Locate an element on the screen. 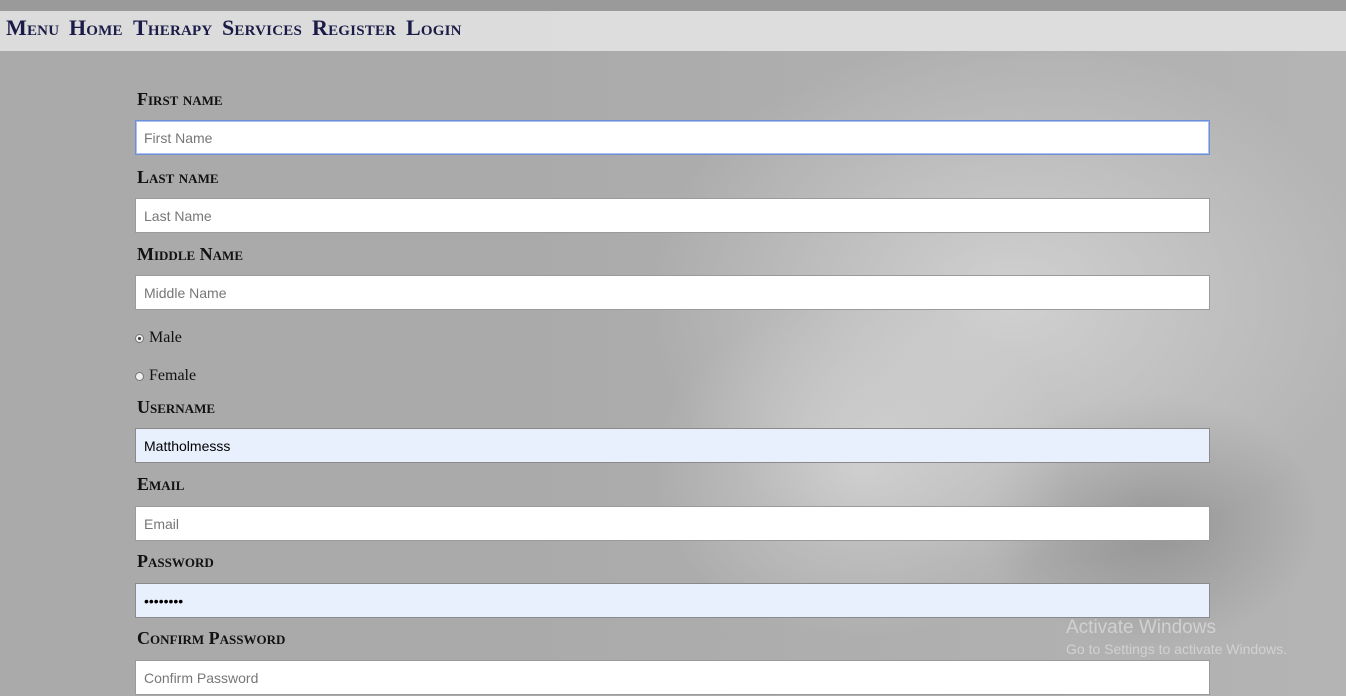  gender-female-option: Female is located at coordinates (165, 376).